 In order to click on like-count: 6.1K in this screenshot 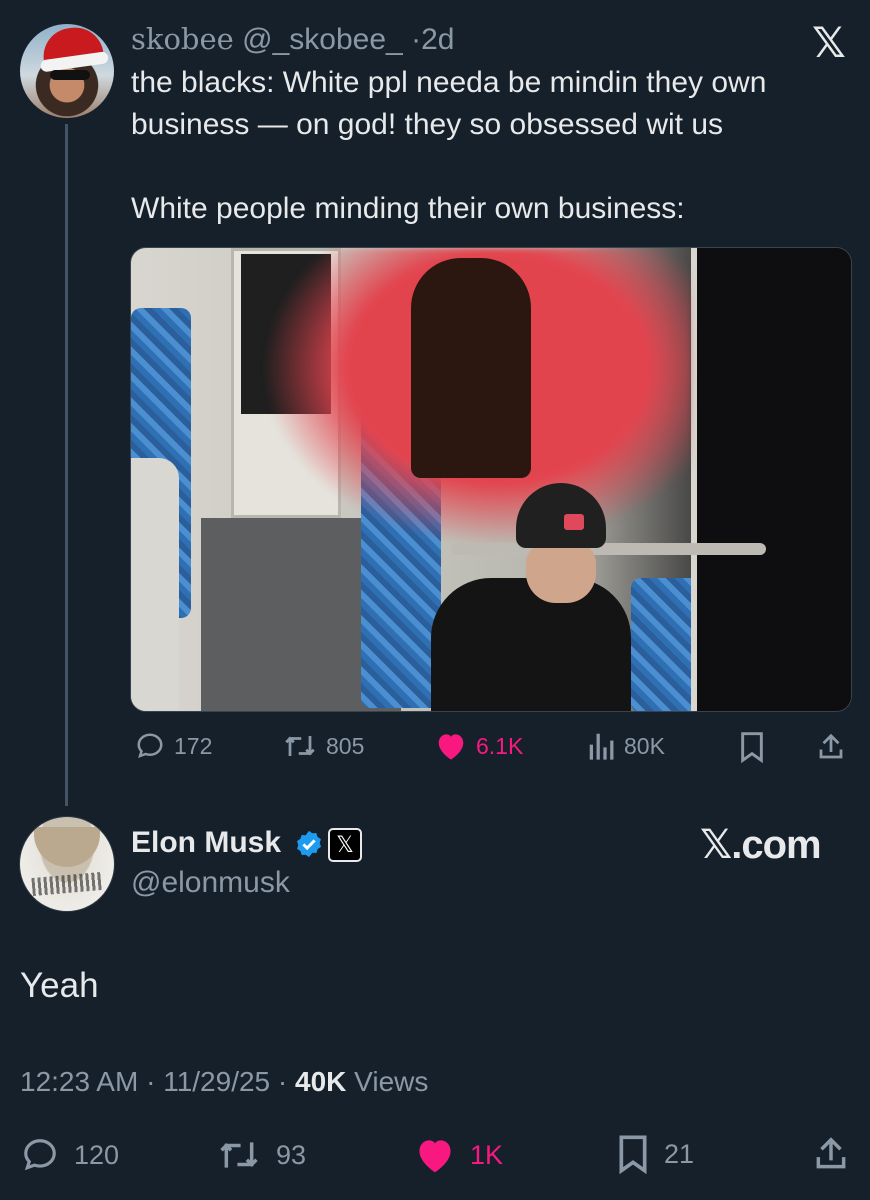, I will do `click(500, 745)`.